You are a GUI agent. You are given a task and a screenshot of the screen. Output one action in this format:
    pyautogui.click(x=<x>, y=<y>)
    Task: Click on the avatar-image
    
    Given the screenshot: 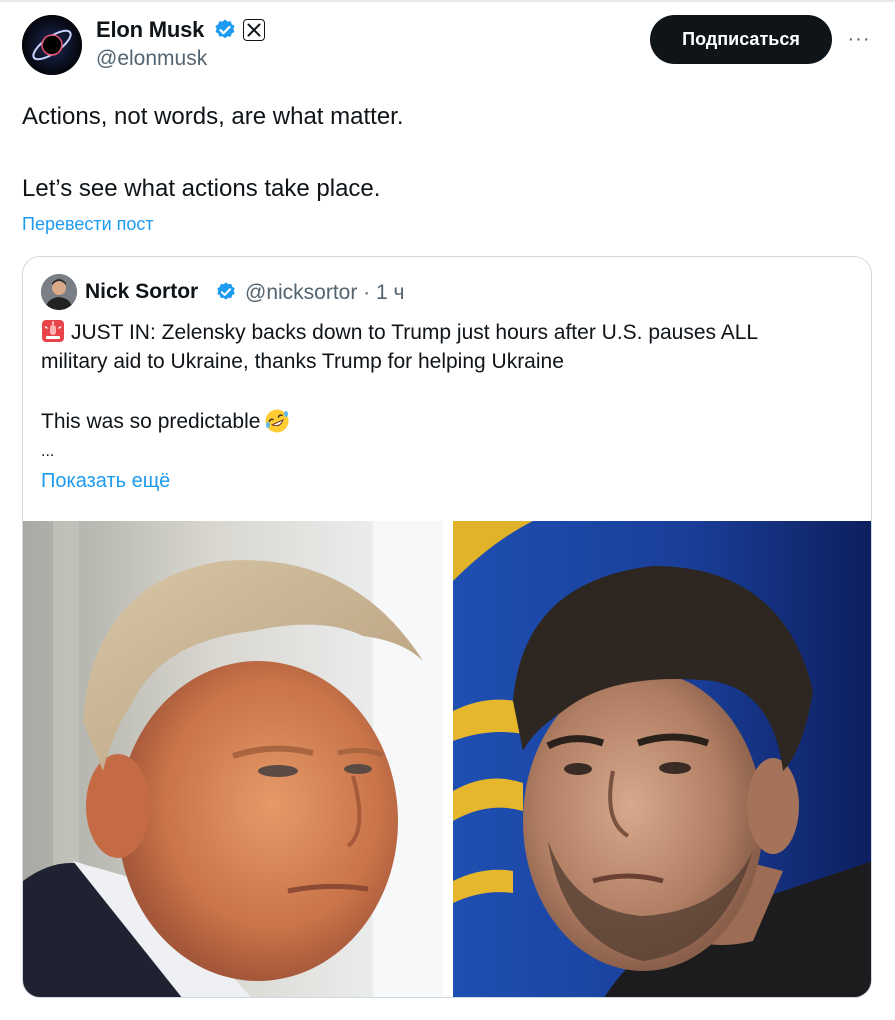 What is the action you would take?
    pyautogui.click(x=52, y=45)
    